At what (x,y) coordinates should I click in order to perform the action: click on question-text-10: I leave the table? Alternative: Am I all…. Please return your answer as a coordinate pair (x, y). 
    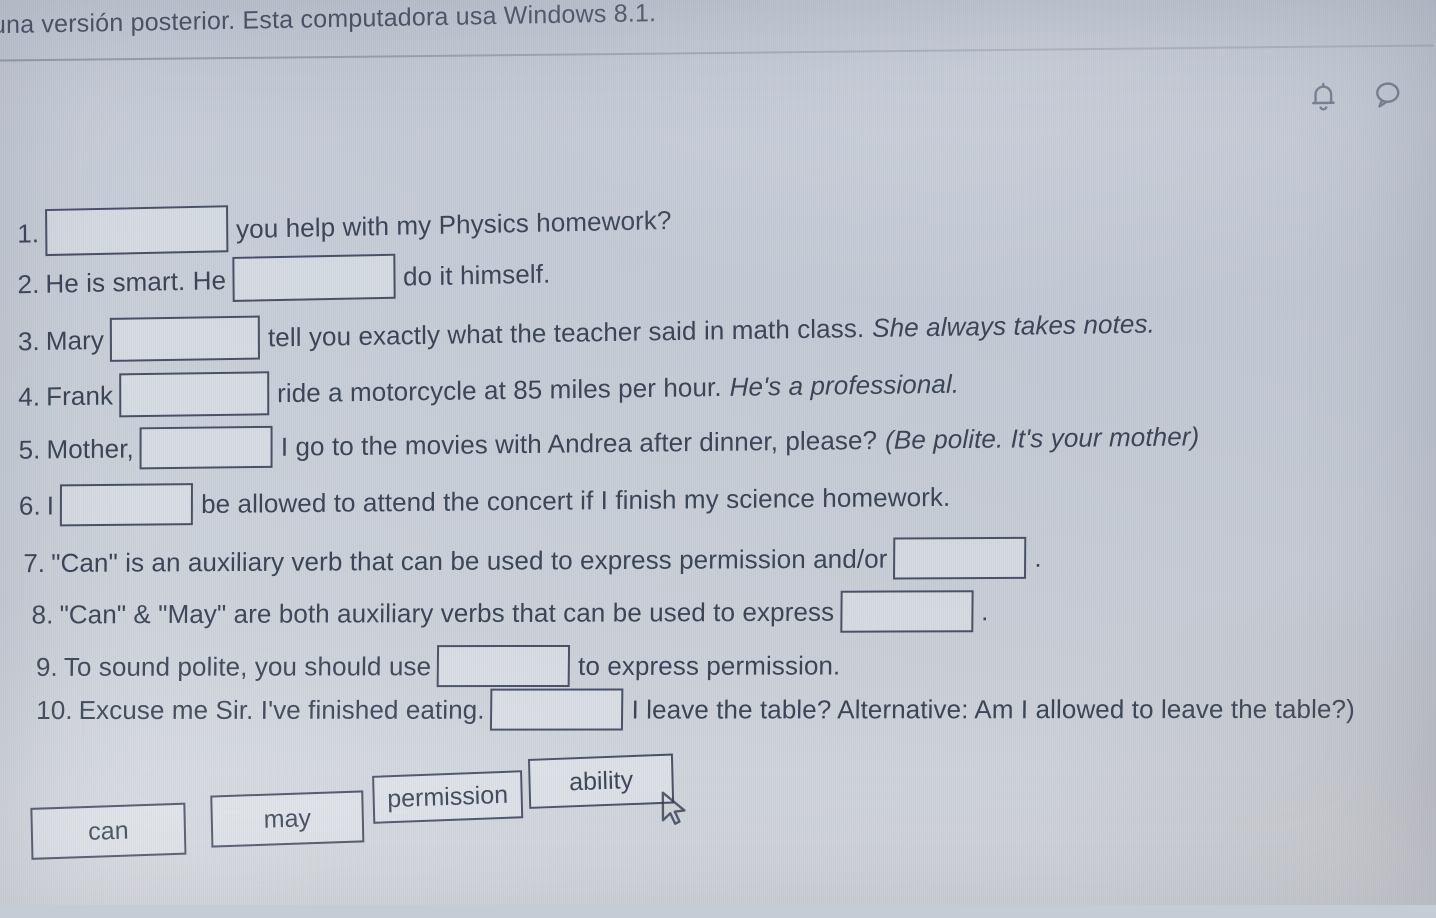
    Looking at the image, I should click on (993, 709).